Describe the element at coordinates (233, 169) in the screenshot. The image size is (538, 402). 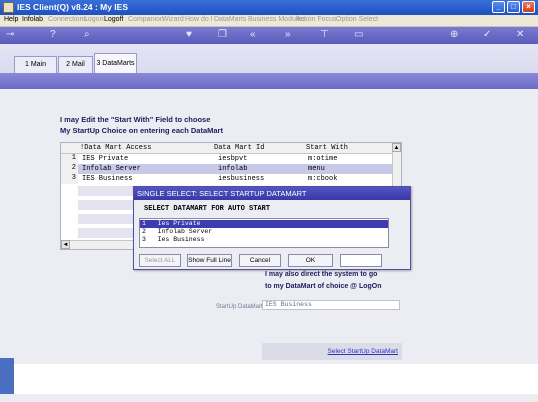
I see `row-id: infolab` at that location.